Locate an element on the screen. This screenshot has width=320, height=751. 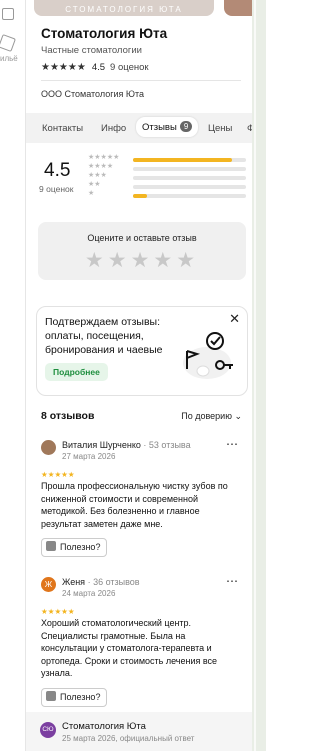
owner-reply-date: 25 марта 2026, официальный ответ is located at coordinates (128, 738).